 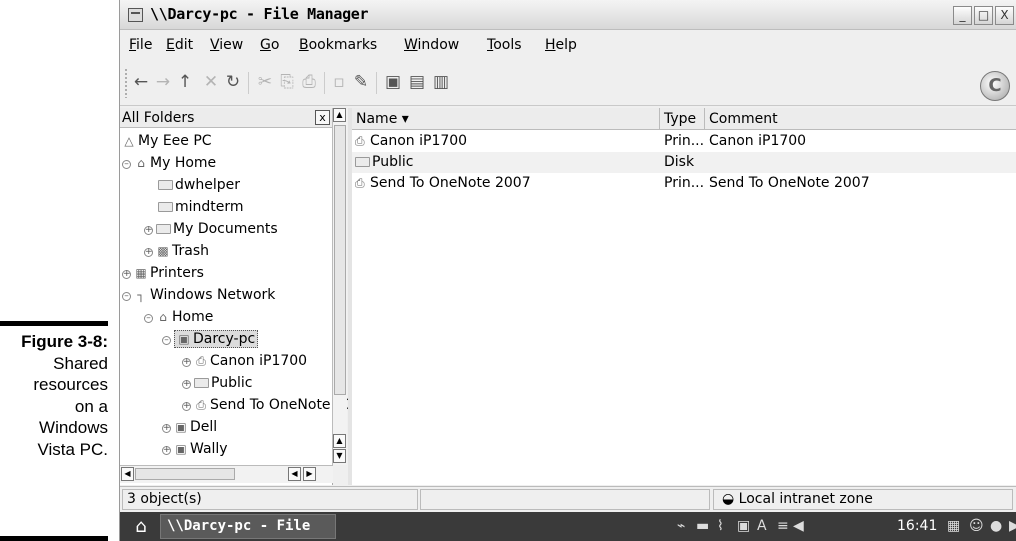 I want to click on title-bar: \\Darcy-pc - File Manager _ □ X, so click(x=568, y=15).